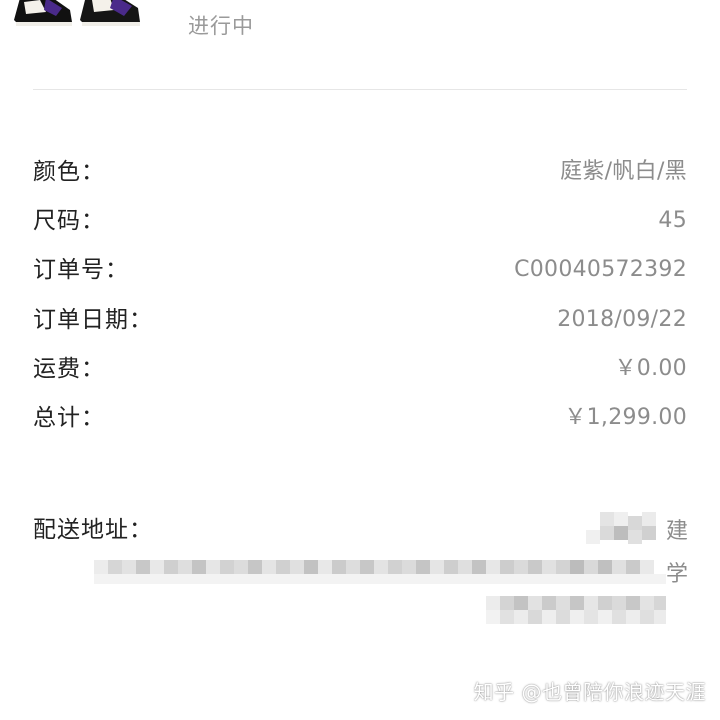  What do you see at coordinates (81, 270) in the screenshot?
I see `order-number-label: 订单号：` at bounding box center [81, 270].